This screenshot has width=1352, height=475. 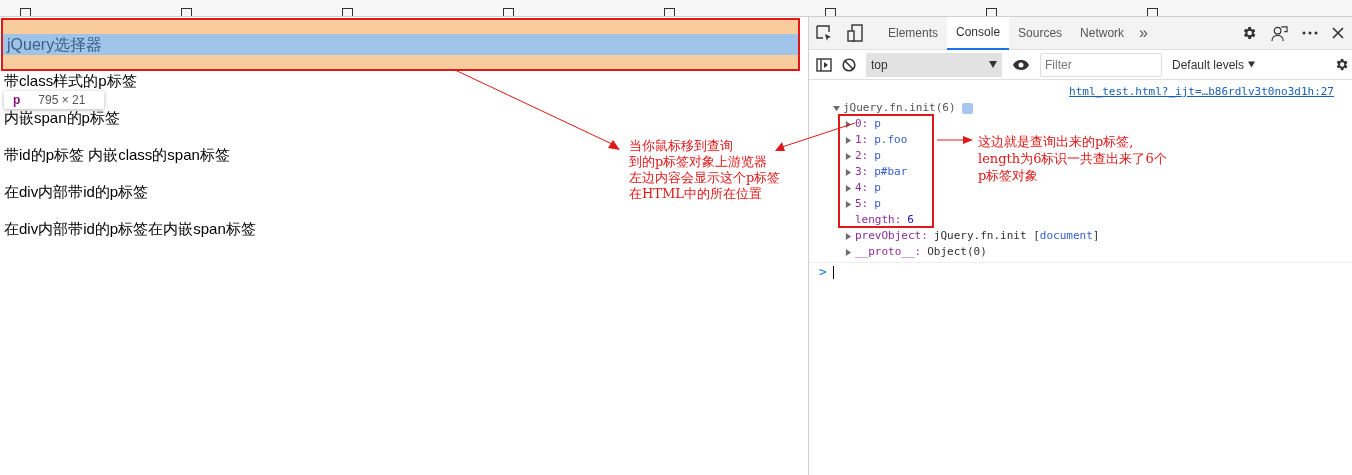 What do you see at coordinates (76, 192) in the screenshot?
I see `paragraph: 在div内部带id的p标签` at bounding box center [76, 192].